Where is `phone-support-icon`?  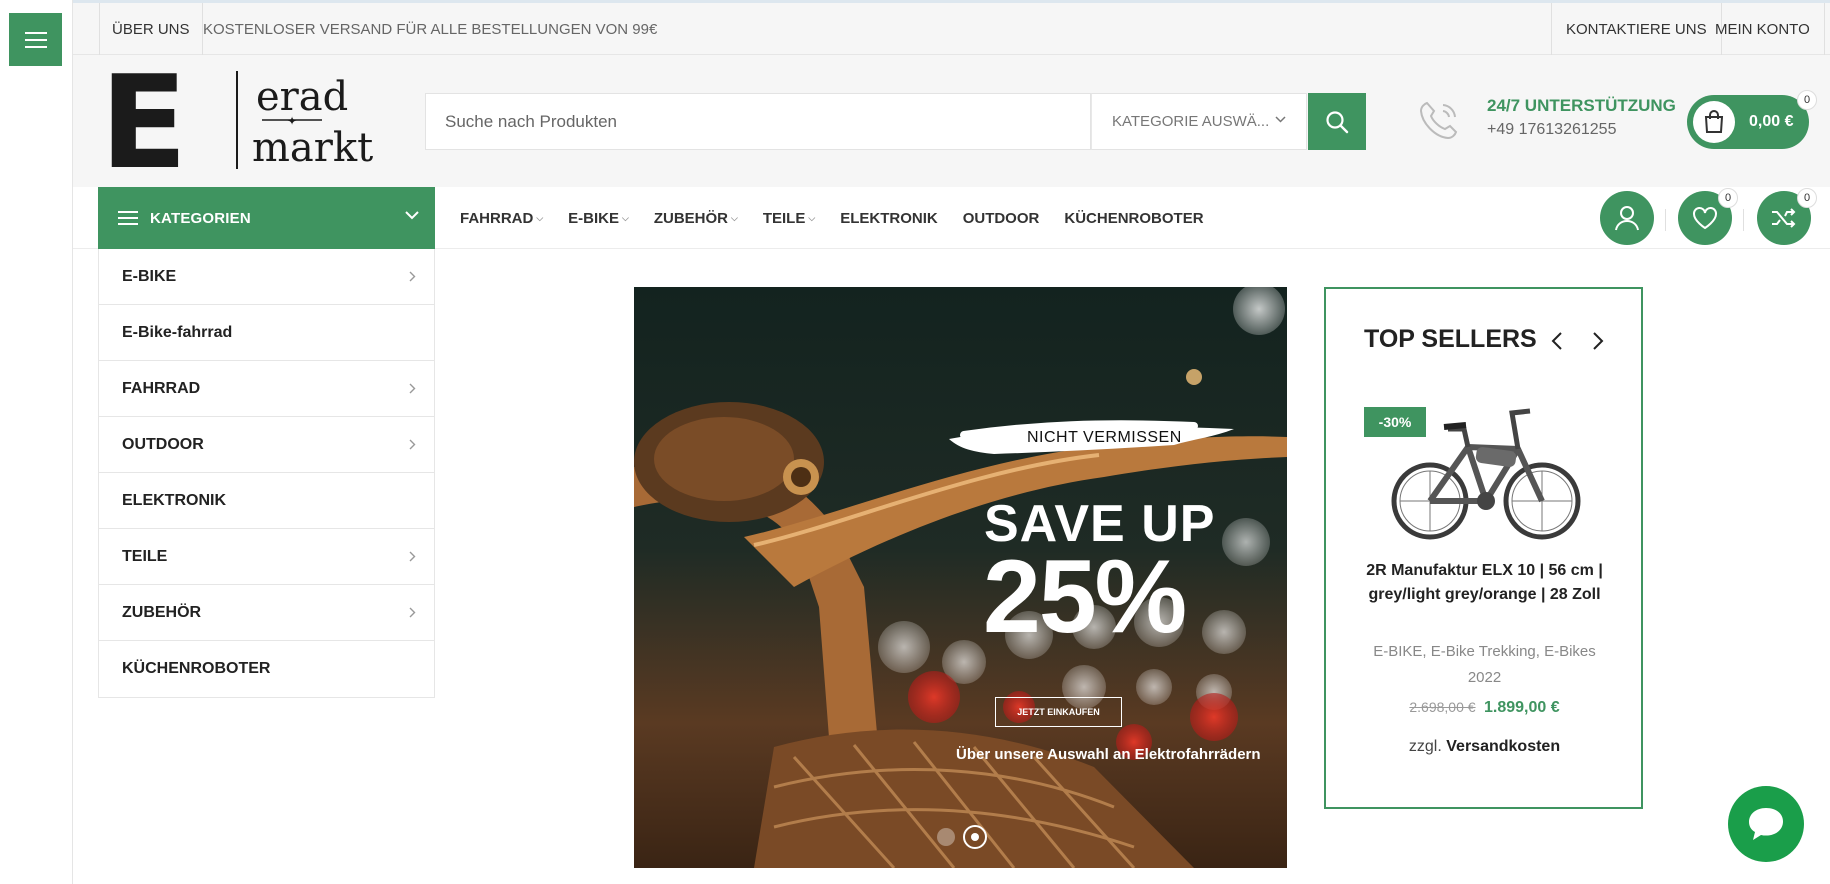
phone-support-icon is located at coordinates (1438, 120).